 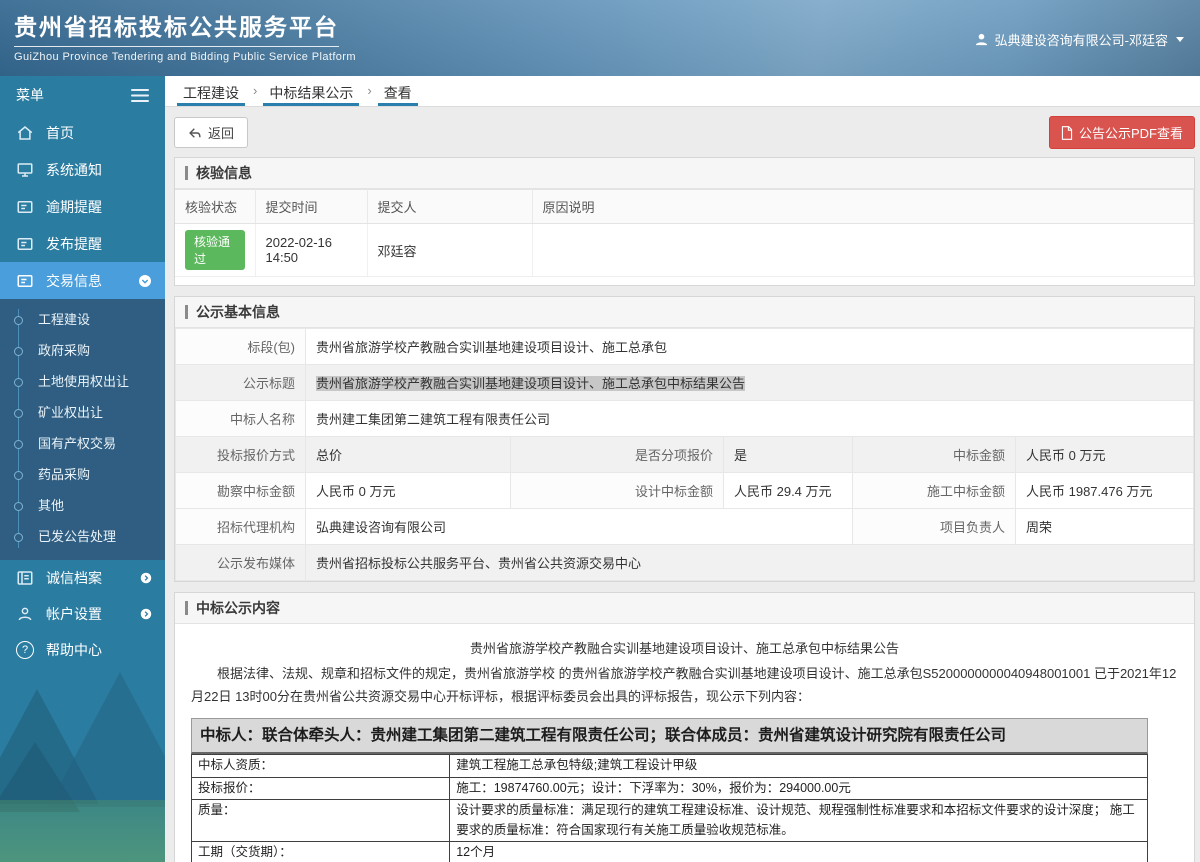 I want to click on back-button: 返回, so click(x=211, y=132).